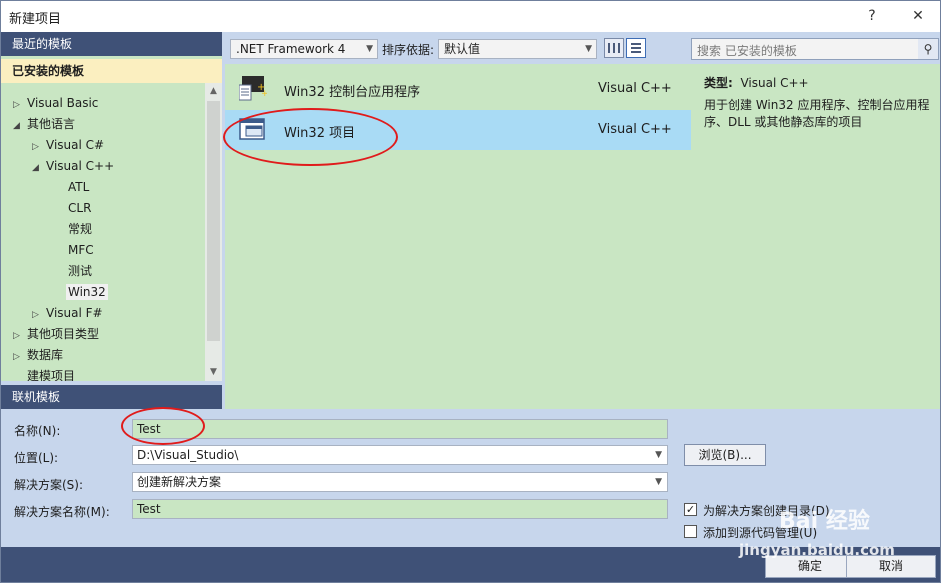 The image size is (941, 583). What do you see at coordinates (63, 103) in the screenshot?
I see `tree-item-label: Visual Basic` at bounding box center [63, 103].